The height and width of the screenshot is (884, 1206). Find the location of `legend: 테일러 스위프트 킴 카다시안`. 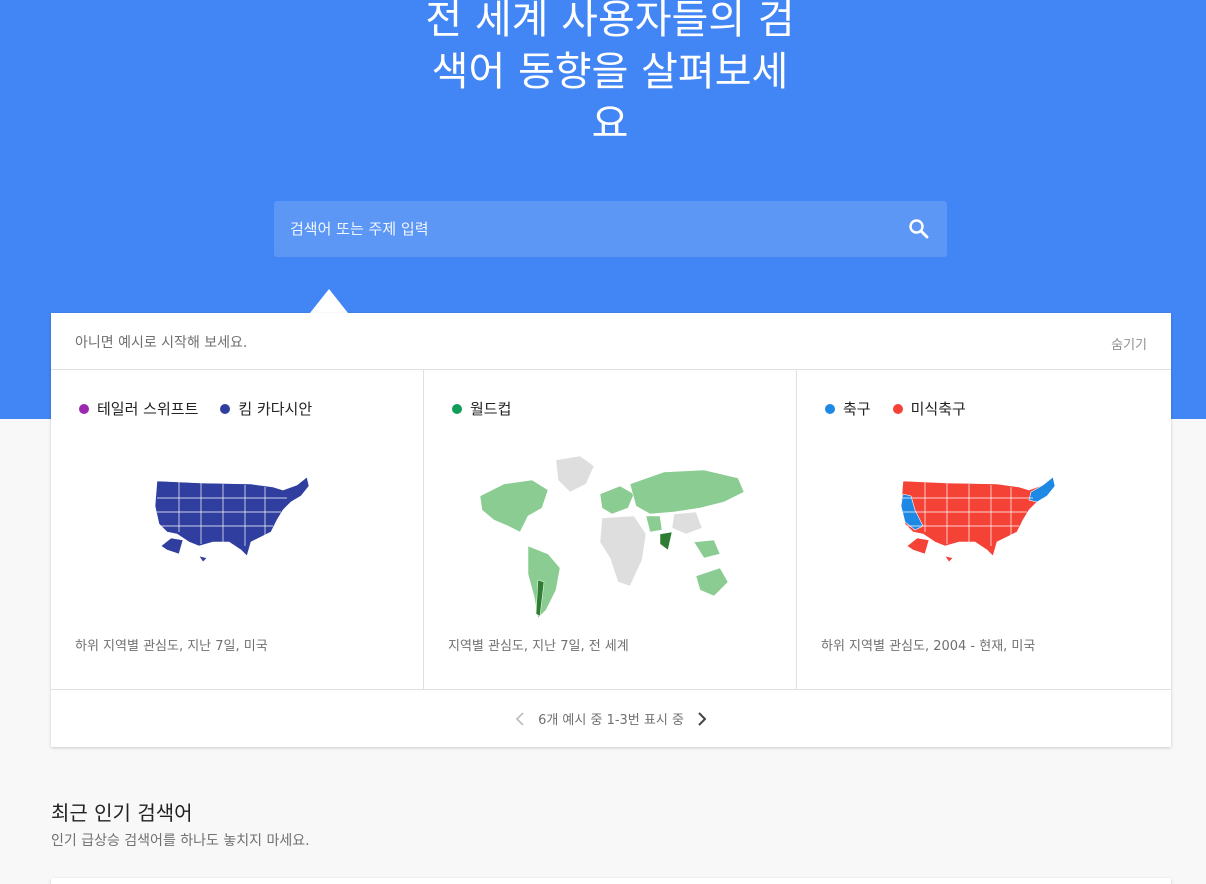

legend: 테일러 스위프트 킴 카다시안 is located at coordinates (195, 408).